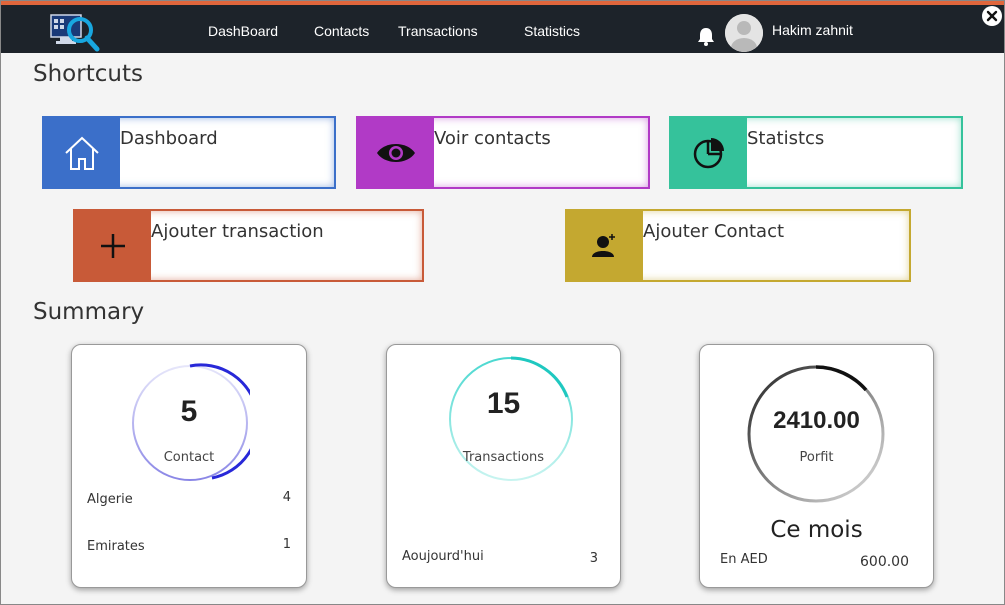 This screenshot has width=1005, height=605. Describe the element at coordinates (169, 138) in the screenshot. I see `shortcut-label: Dashboard` at that location.